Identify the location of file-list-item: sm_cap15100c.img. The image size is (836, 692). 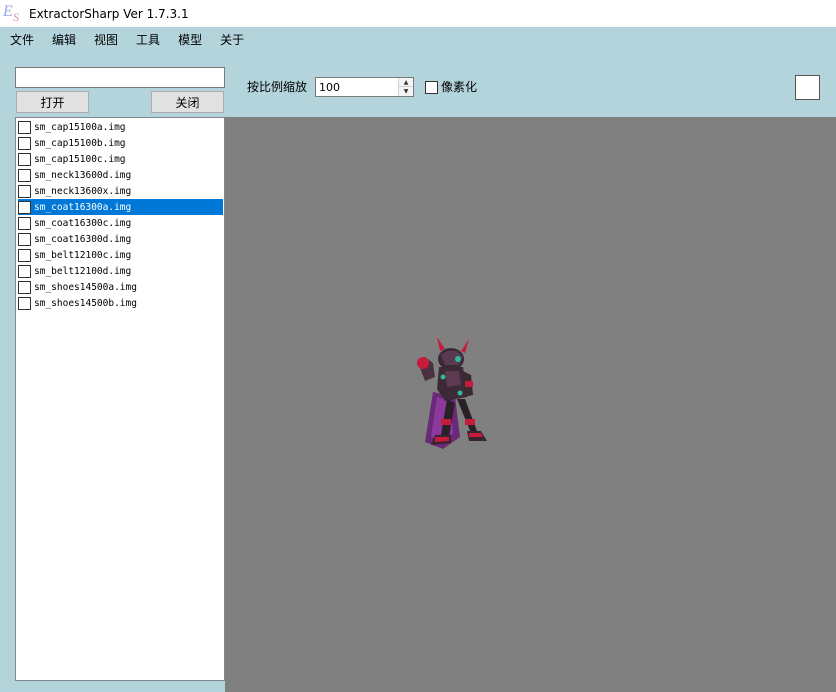
(120, 159).